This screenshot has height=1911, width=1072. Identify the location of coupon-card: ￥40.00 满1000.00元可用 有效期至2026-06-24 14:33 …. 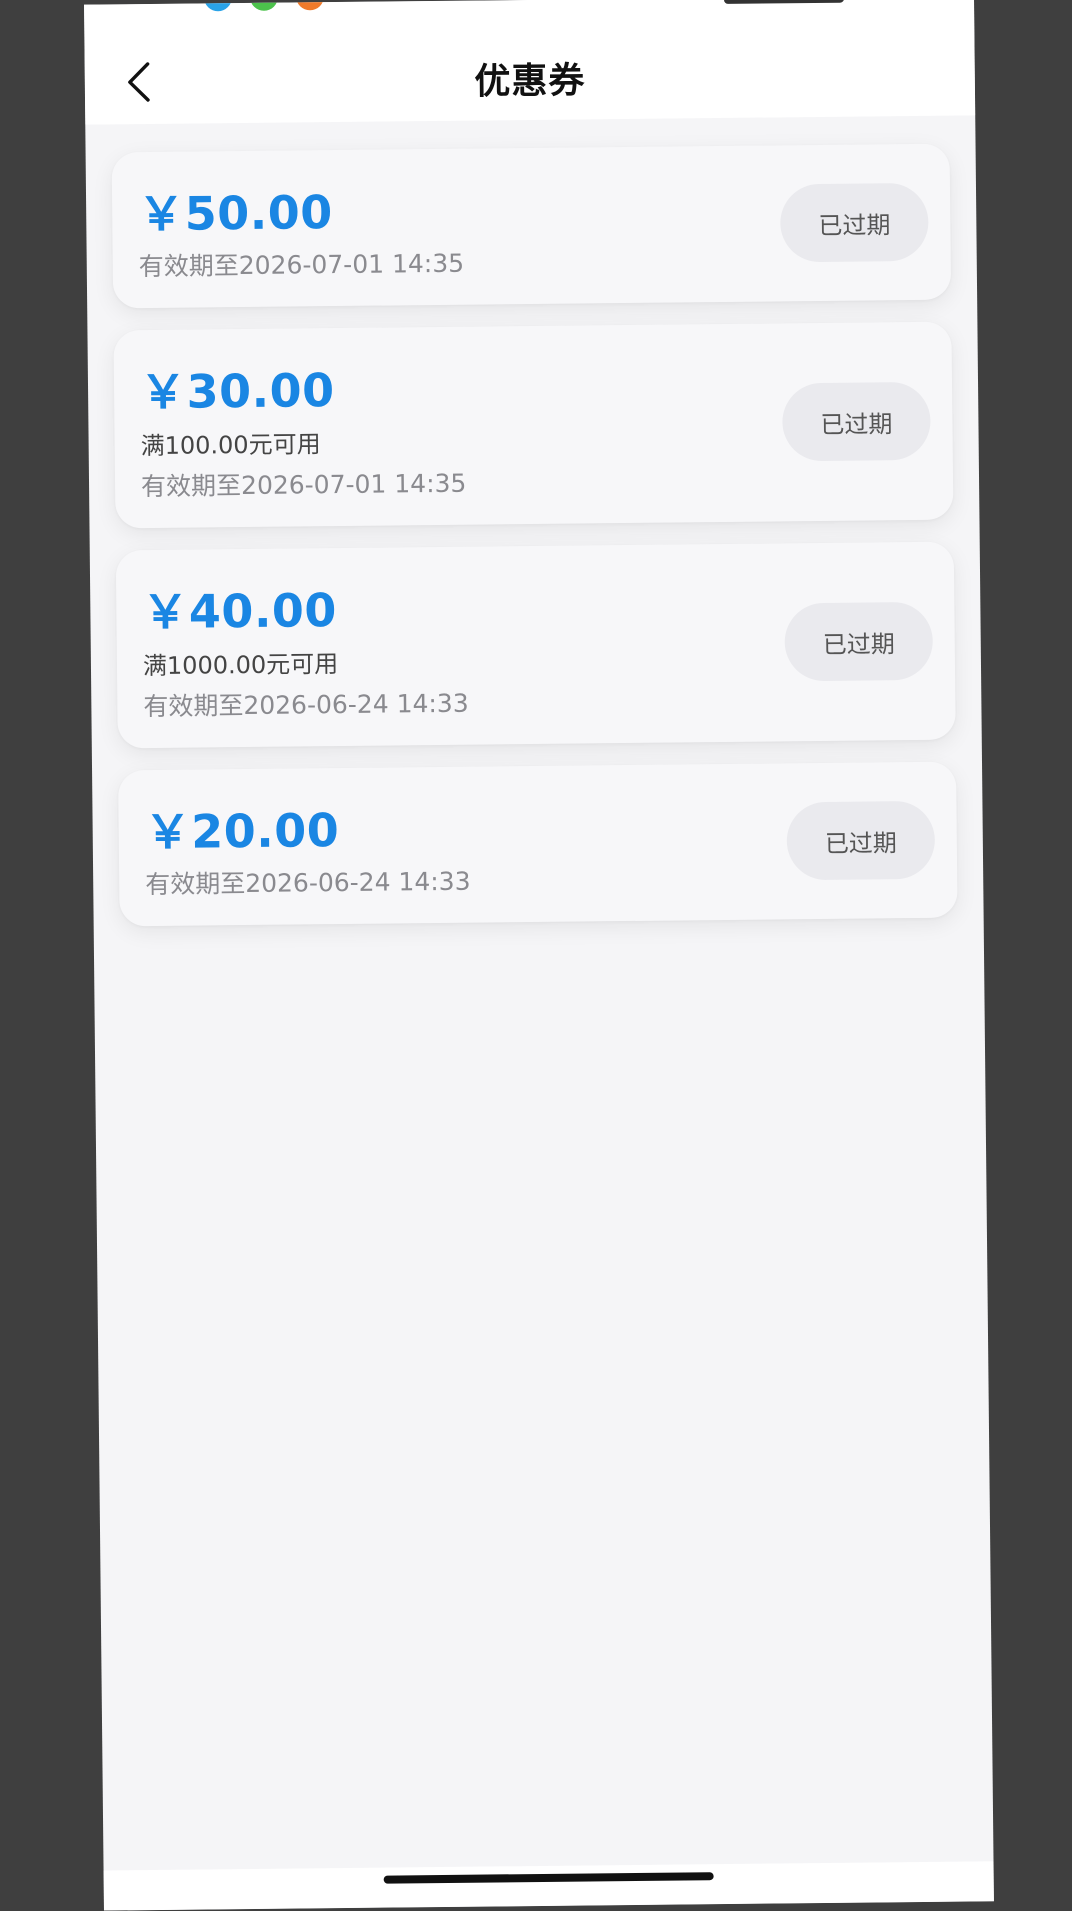
(535, 645).